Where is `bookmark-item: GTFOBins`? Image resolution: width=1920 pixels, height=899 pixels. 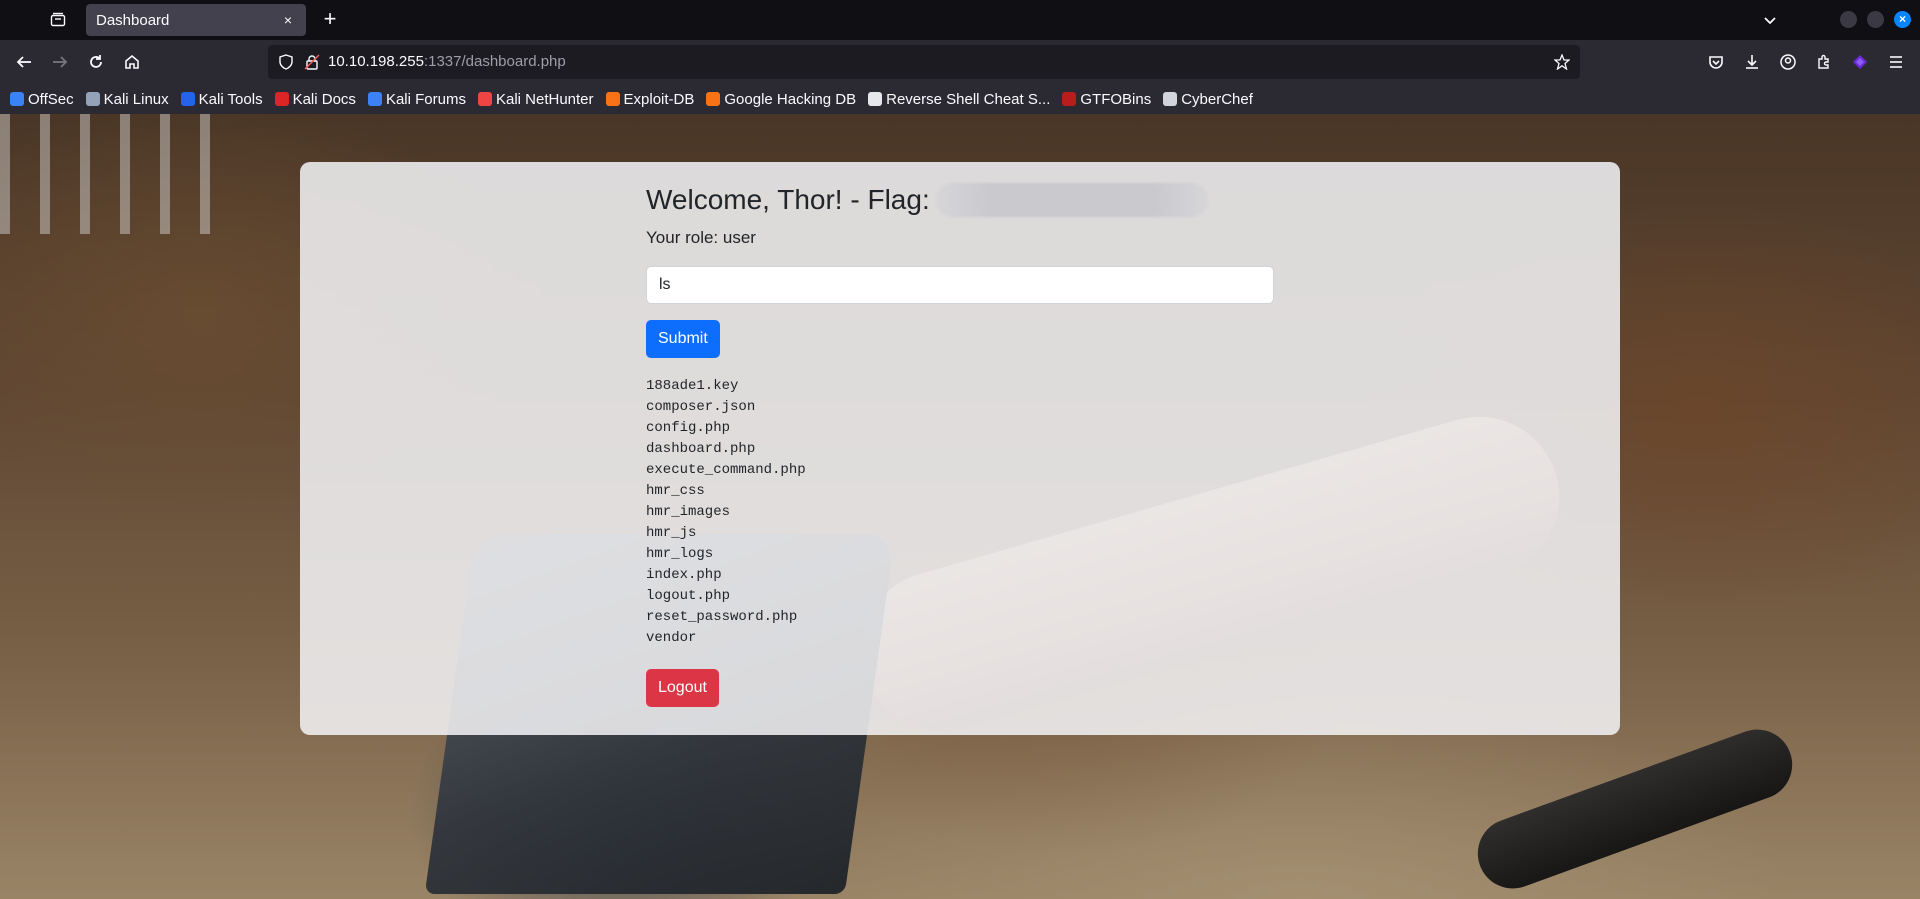 bookmark-item: GTFOBins is located at coordinates (1106, 99).